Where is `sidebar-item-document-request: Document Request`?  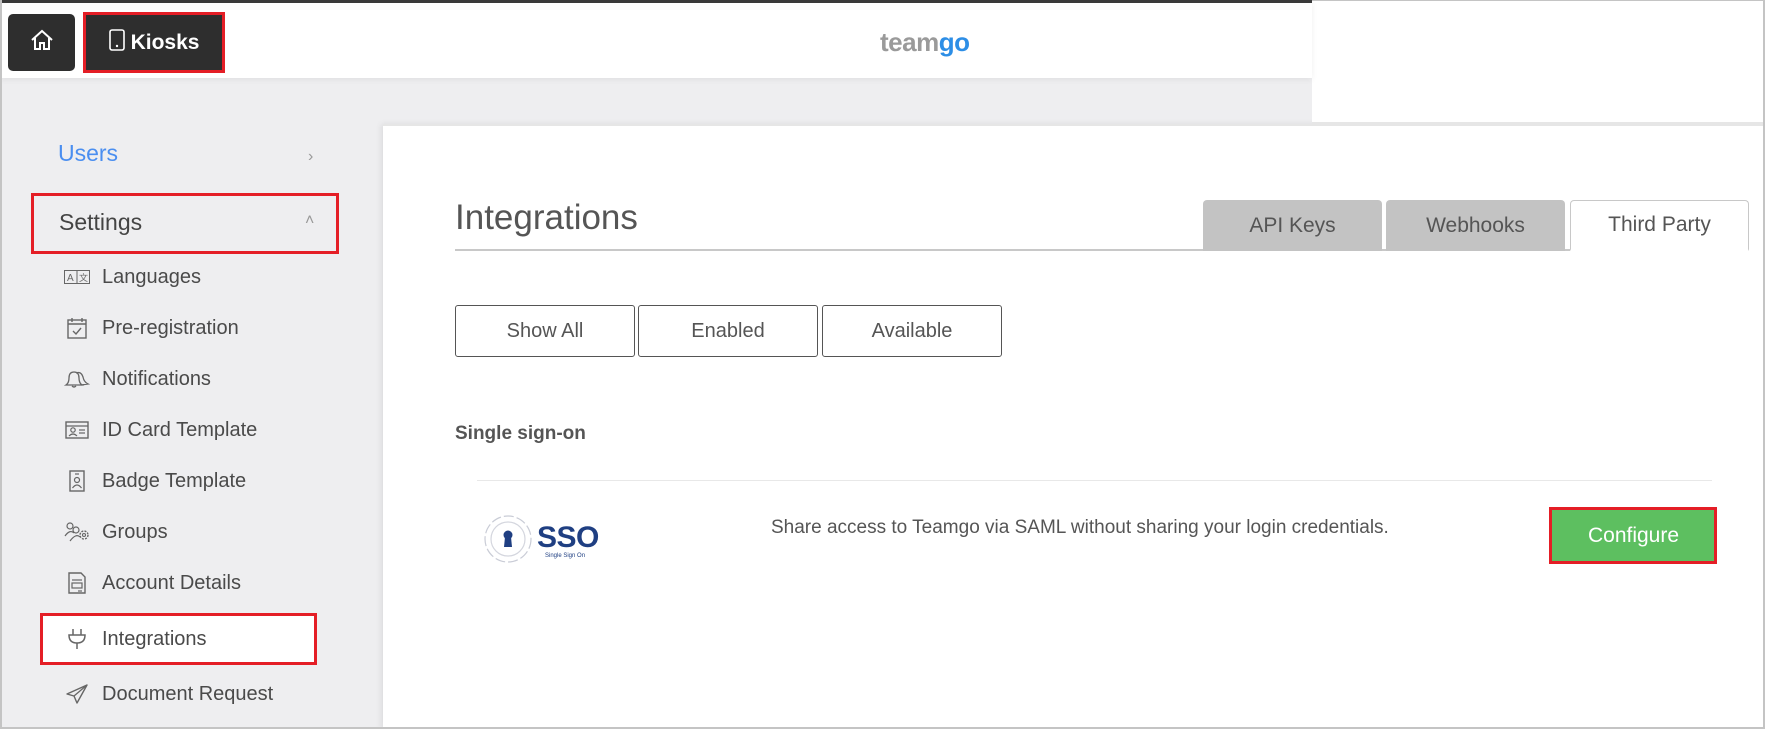 sidebar-item-document-request: Document Request is located at coordinates (168, 694).